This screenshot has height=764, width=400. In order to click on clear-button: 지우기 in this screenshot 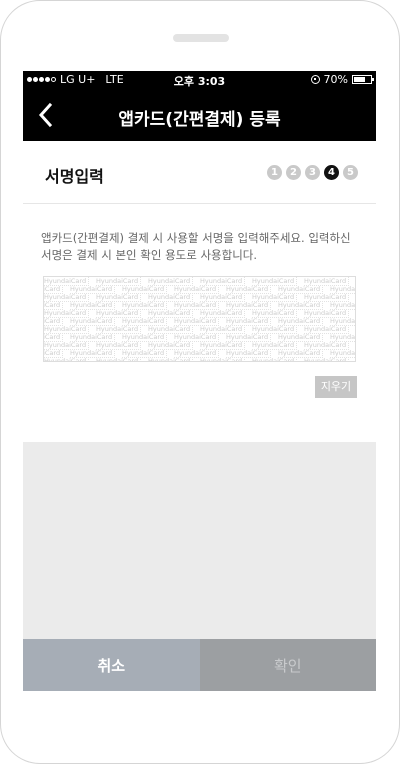, I will do `click(336, 387)`.